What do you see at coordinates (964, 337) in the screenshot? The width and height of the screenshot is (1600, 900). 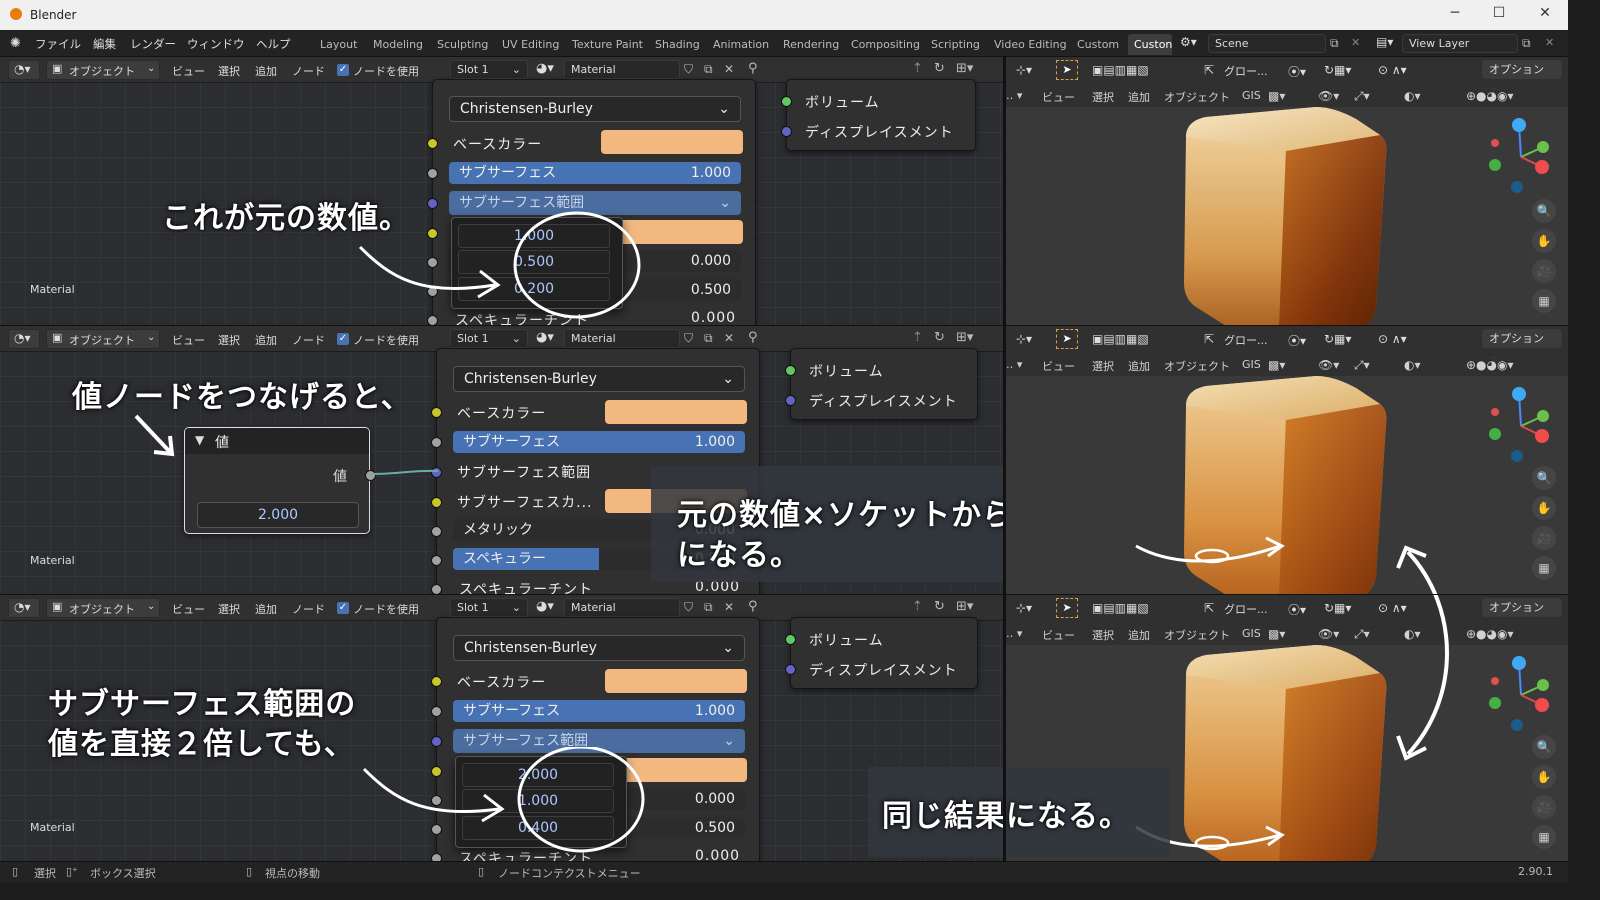 I see `snap-target-icon: ⊞▾` at bounding box center [964, 337].